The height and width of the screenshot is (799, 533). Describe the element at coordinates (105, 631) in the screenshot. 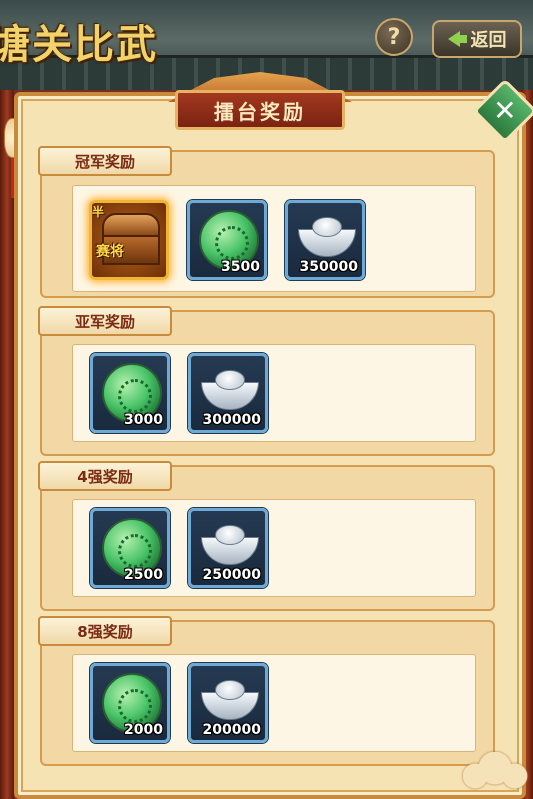

I see `section-title: 8强奖励` at that location.